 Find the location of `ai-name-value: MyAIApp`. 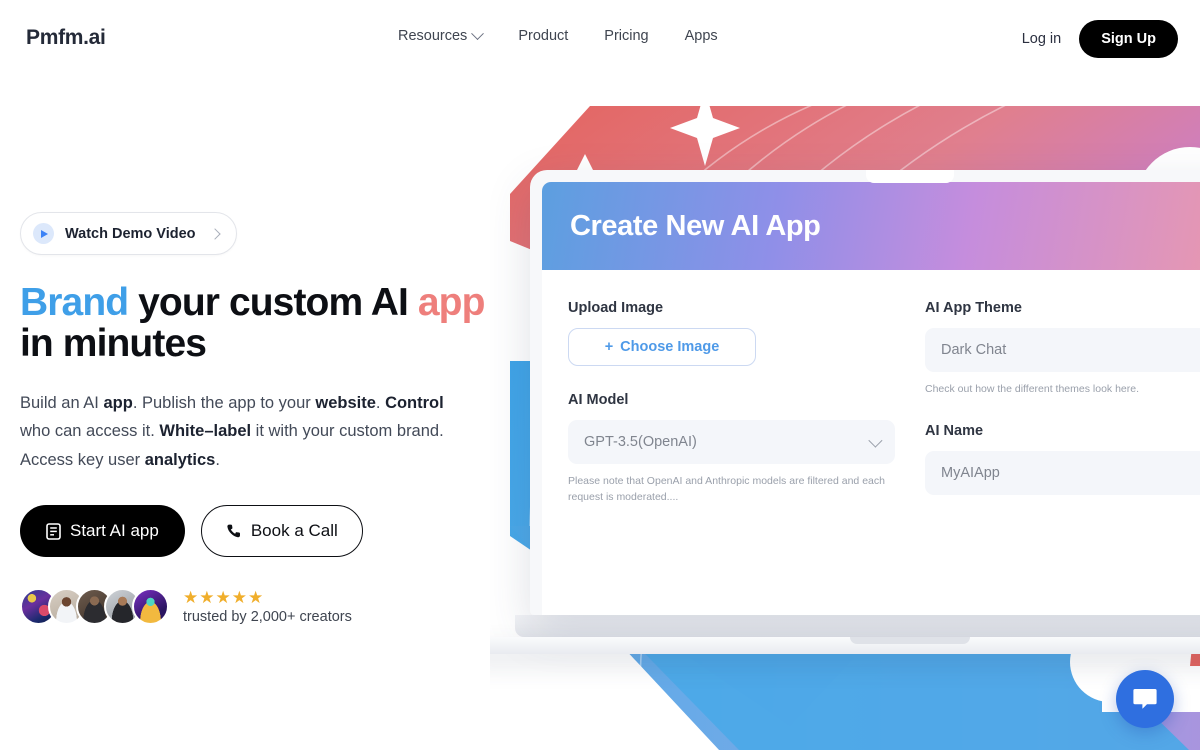

ai-name-value: MyAIApp is located at coordinates (970, 473).